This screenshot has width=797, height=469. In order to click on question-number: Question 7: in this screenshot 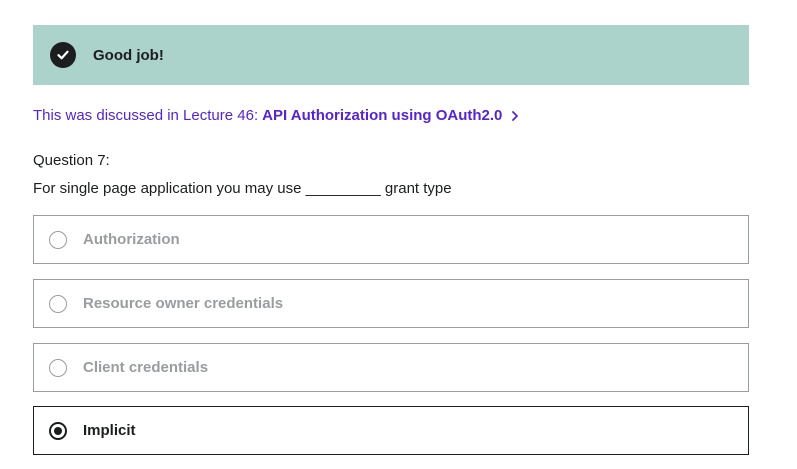, I will do `click(71, 160)`.